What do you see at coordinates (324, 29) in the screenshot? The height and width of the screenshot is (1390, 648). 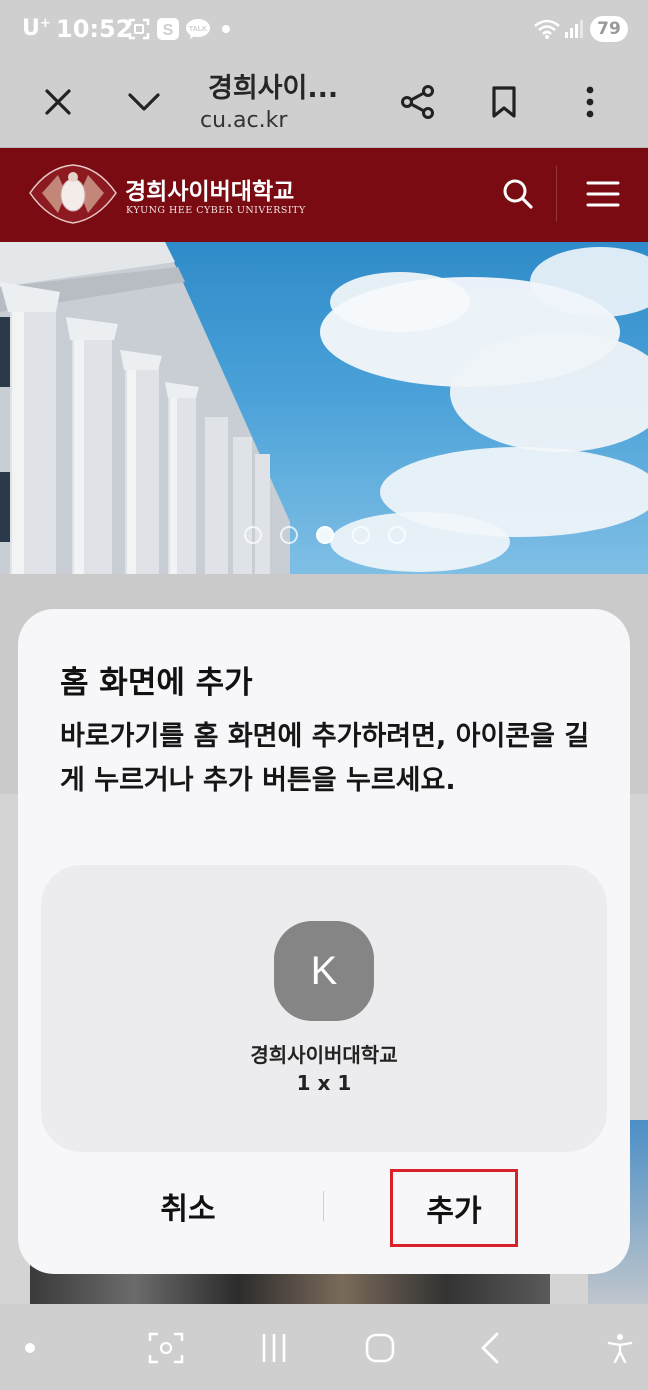 I see `status-bar: U+ 10:52 S TALK 79` at bounding box center [324, 29].